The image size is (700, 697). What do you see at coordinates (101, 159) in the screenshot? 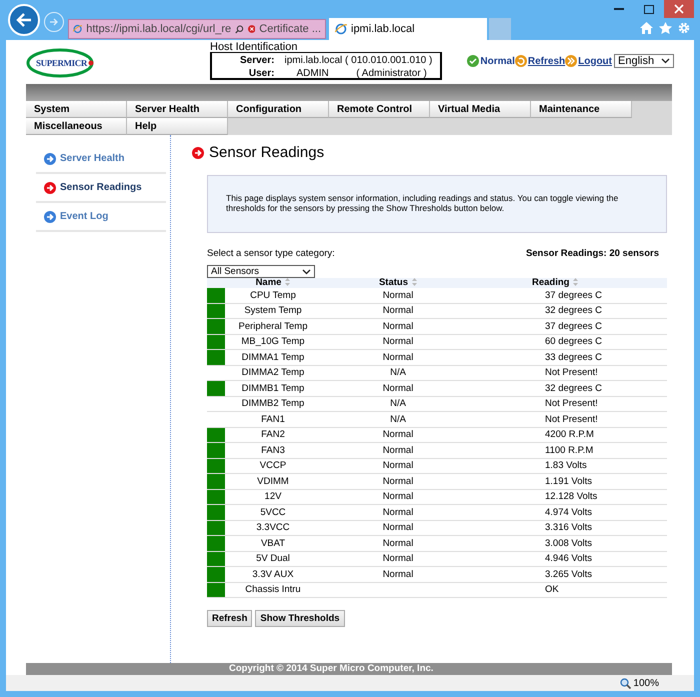
I see `sidebar-item: Server Health` at bounding box center [101, 159].